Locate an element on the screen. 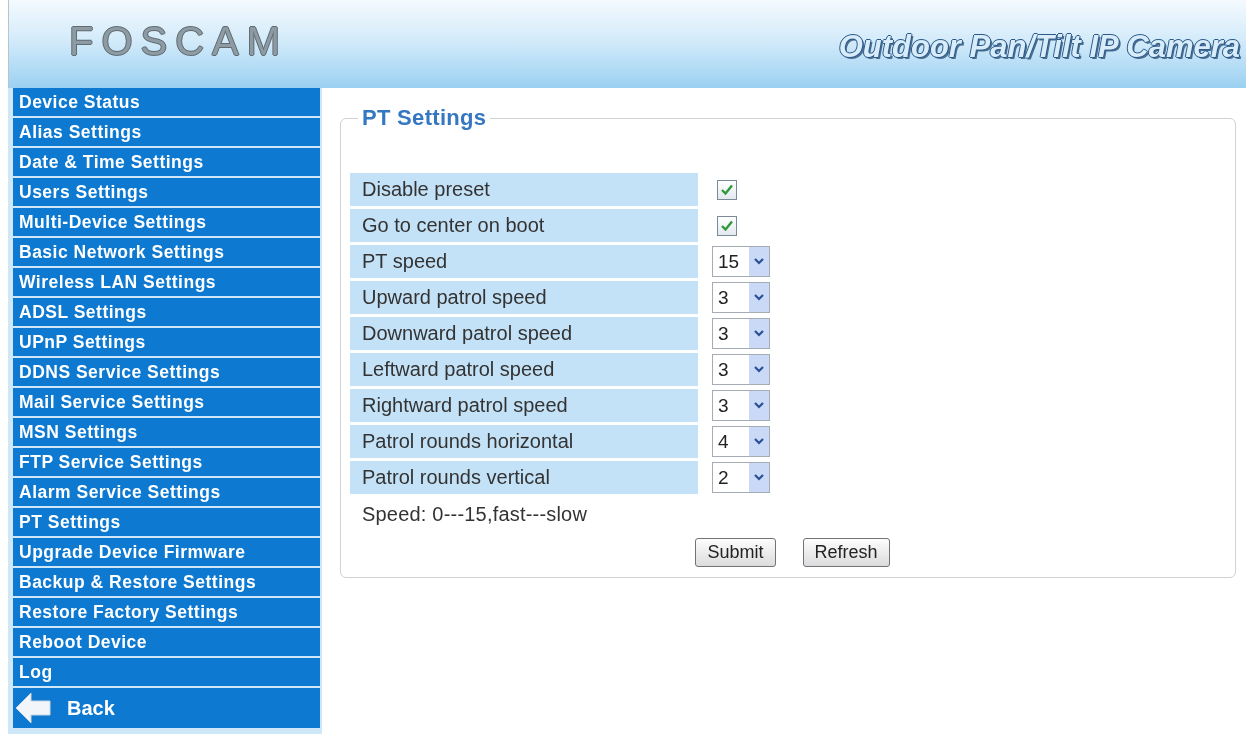 The width and height of the screenshot is (1246, 734). sidebar-item: Users Settings is located at coordinates (166, 192).